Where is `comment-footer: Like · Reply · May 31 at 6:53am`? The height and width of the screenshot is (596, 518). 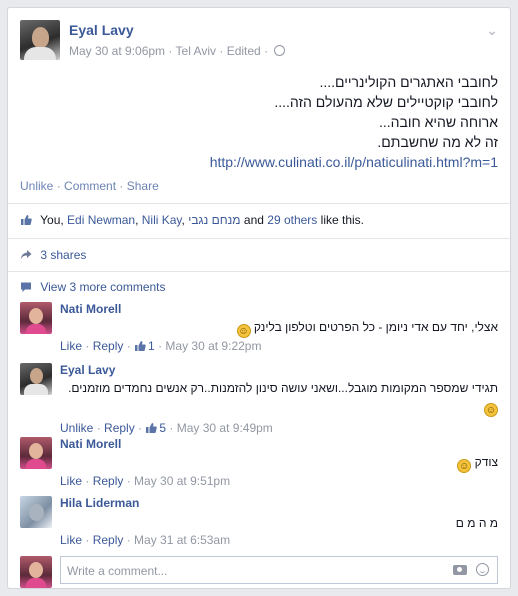 comment-footer: Like · Reply · May 31 at 6:53am is located at coordinates (145, 540).